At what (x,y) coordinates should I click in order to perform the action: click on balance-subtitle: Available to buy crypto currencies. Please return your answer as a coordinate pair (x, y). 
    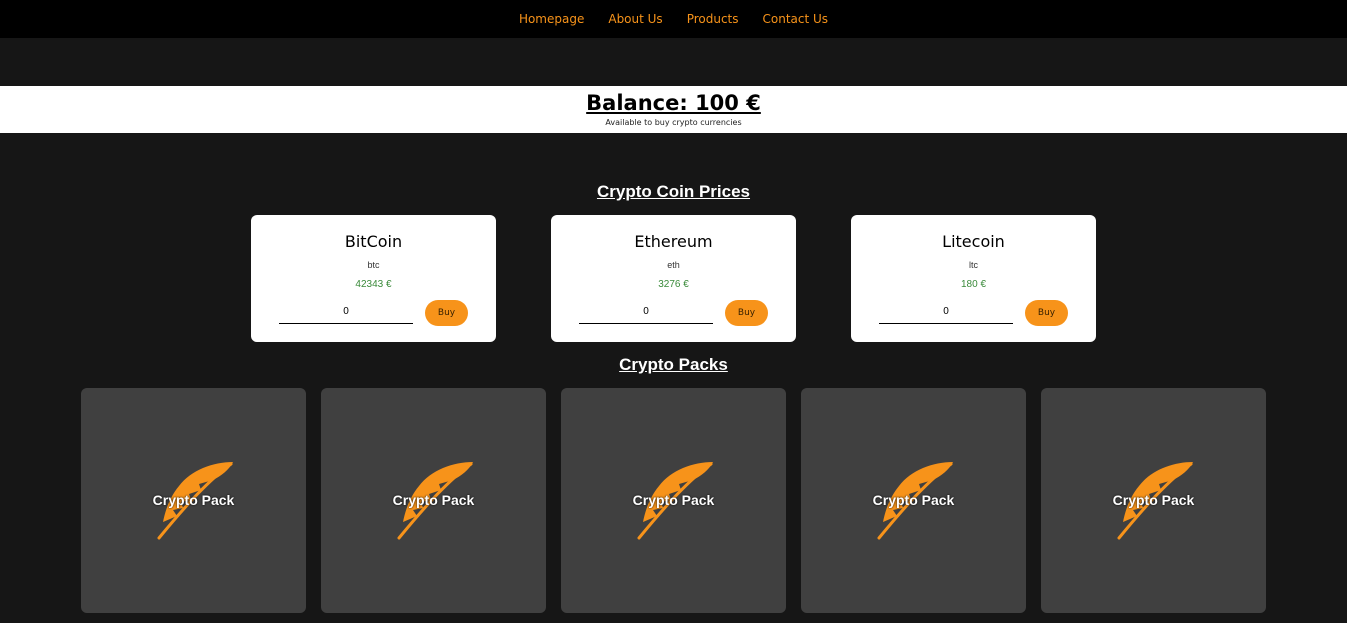
    Looking at the image, I should click on (673, 122).